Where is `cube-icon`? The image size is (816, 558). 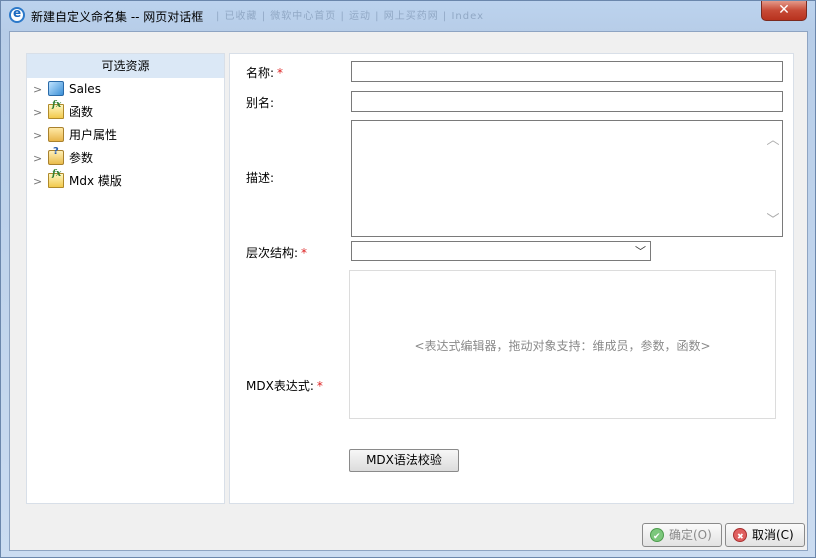
cube-icon is located at coordinates (56, 88).